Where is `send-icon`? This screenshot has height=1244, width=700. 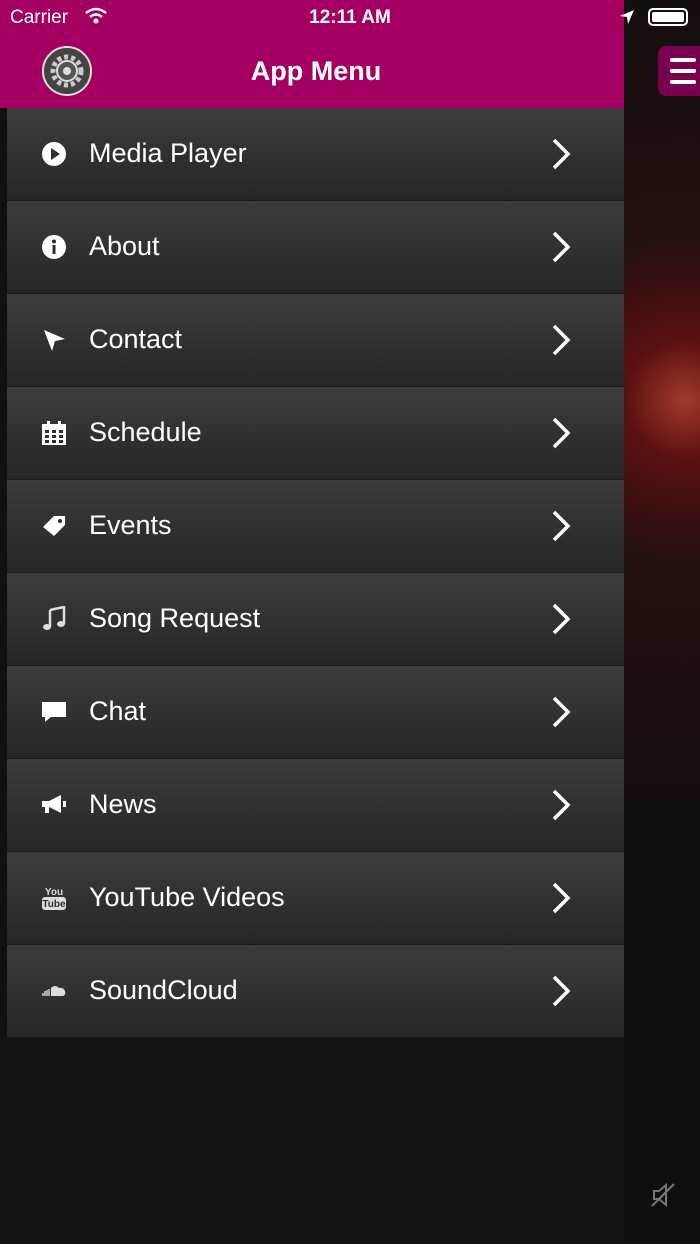
send-icon is located at coordinates (54, 340).